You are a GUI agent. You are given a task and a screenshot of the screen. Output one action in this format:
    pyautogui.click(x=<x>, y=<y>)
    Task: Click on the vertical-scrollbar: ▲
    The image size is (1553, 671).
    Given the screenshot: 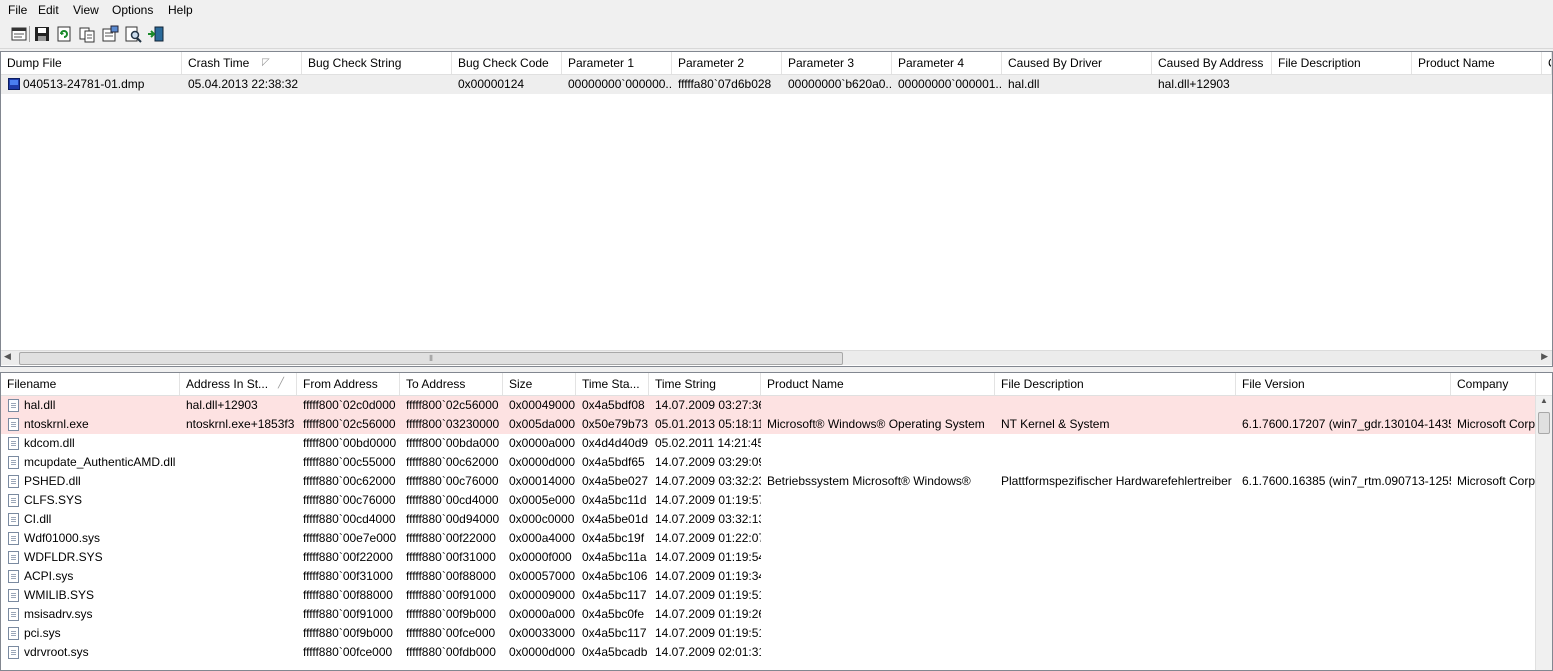 What is the action you would take?
    pyautogui.click(x=1543, y=533)
    